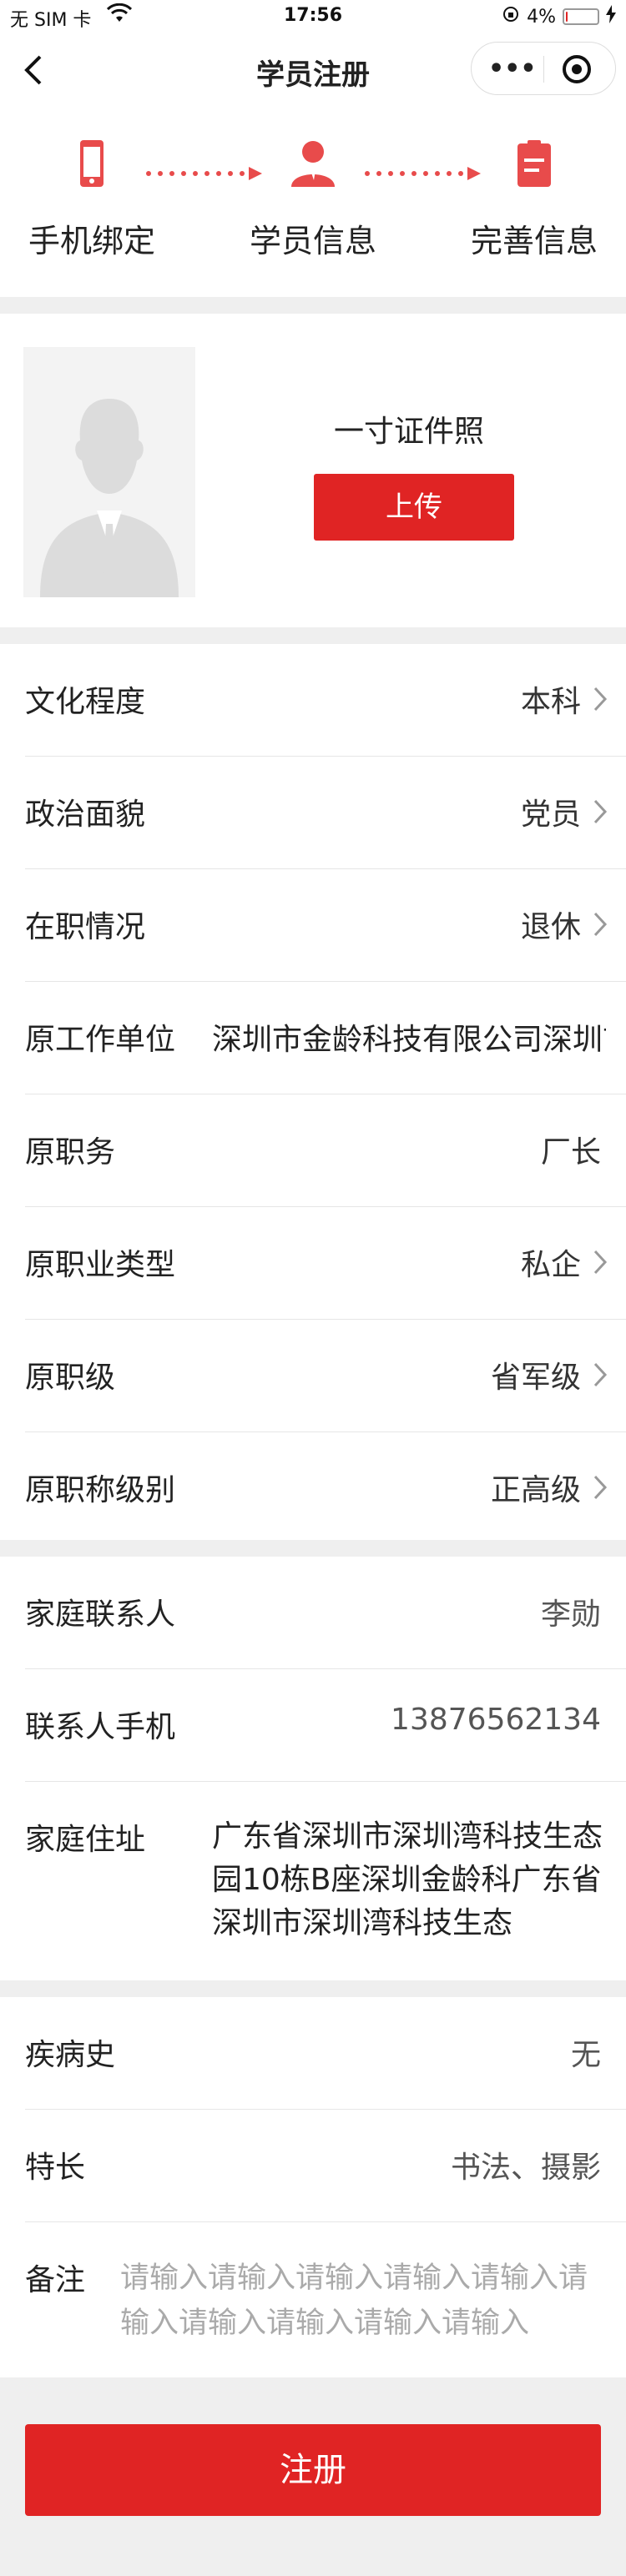  I want to click on field-label: 原职称级别, so click(100, 1490).